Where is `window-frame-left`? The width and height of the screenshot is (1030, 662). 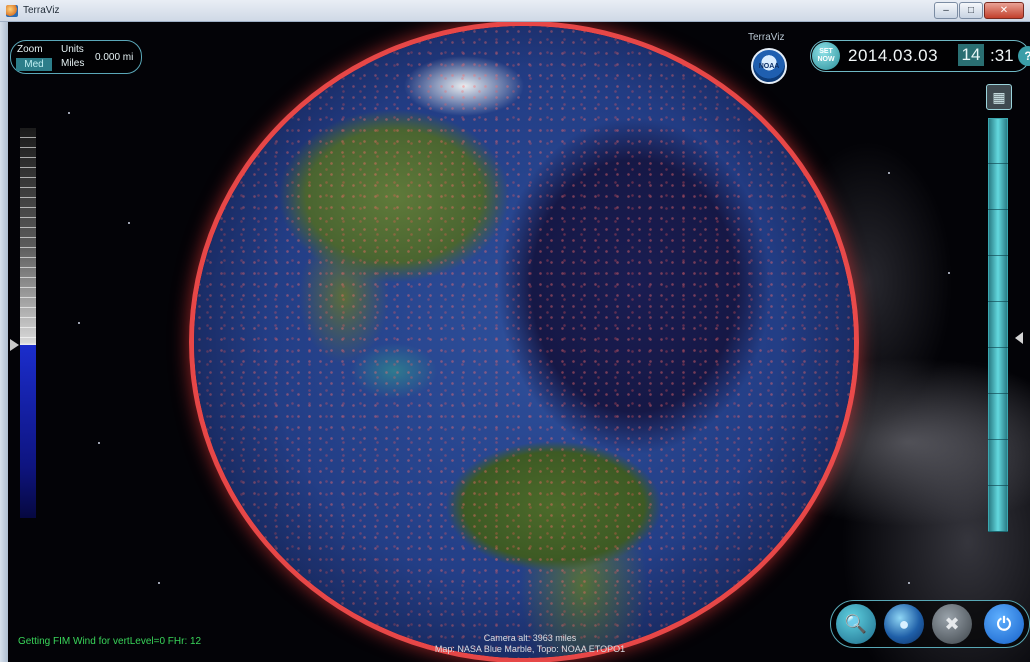 window-frame-left is located at coordinates (4, 342).